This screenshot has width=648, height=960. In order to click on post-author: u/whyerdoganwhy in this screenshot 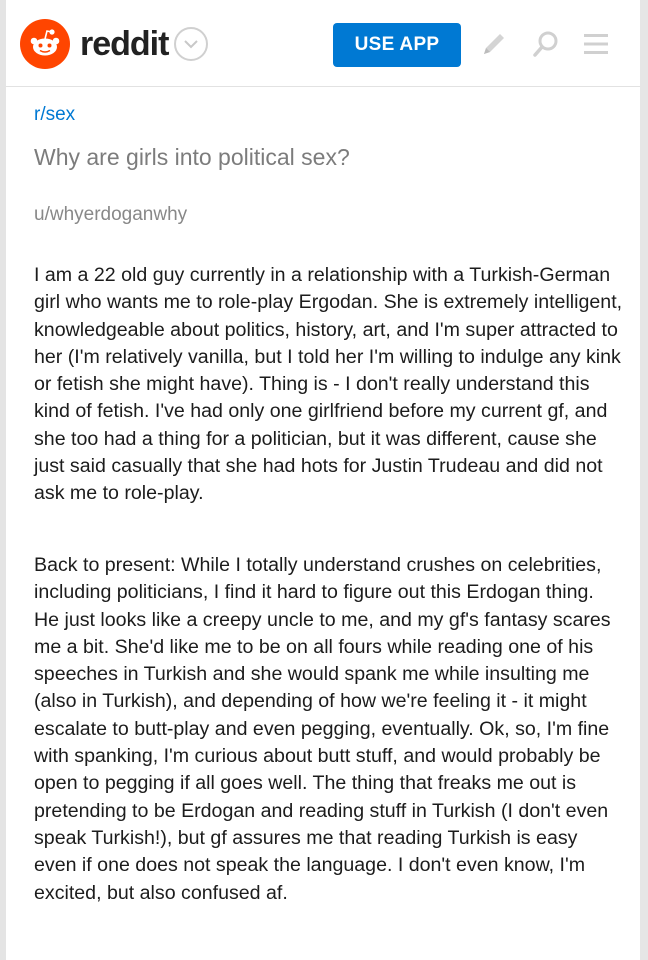, I will do `click(110, 215)`.